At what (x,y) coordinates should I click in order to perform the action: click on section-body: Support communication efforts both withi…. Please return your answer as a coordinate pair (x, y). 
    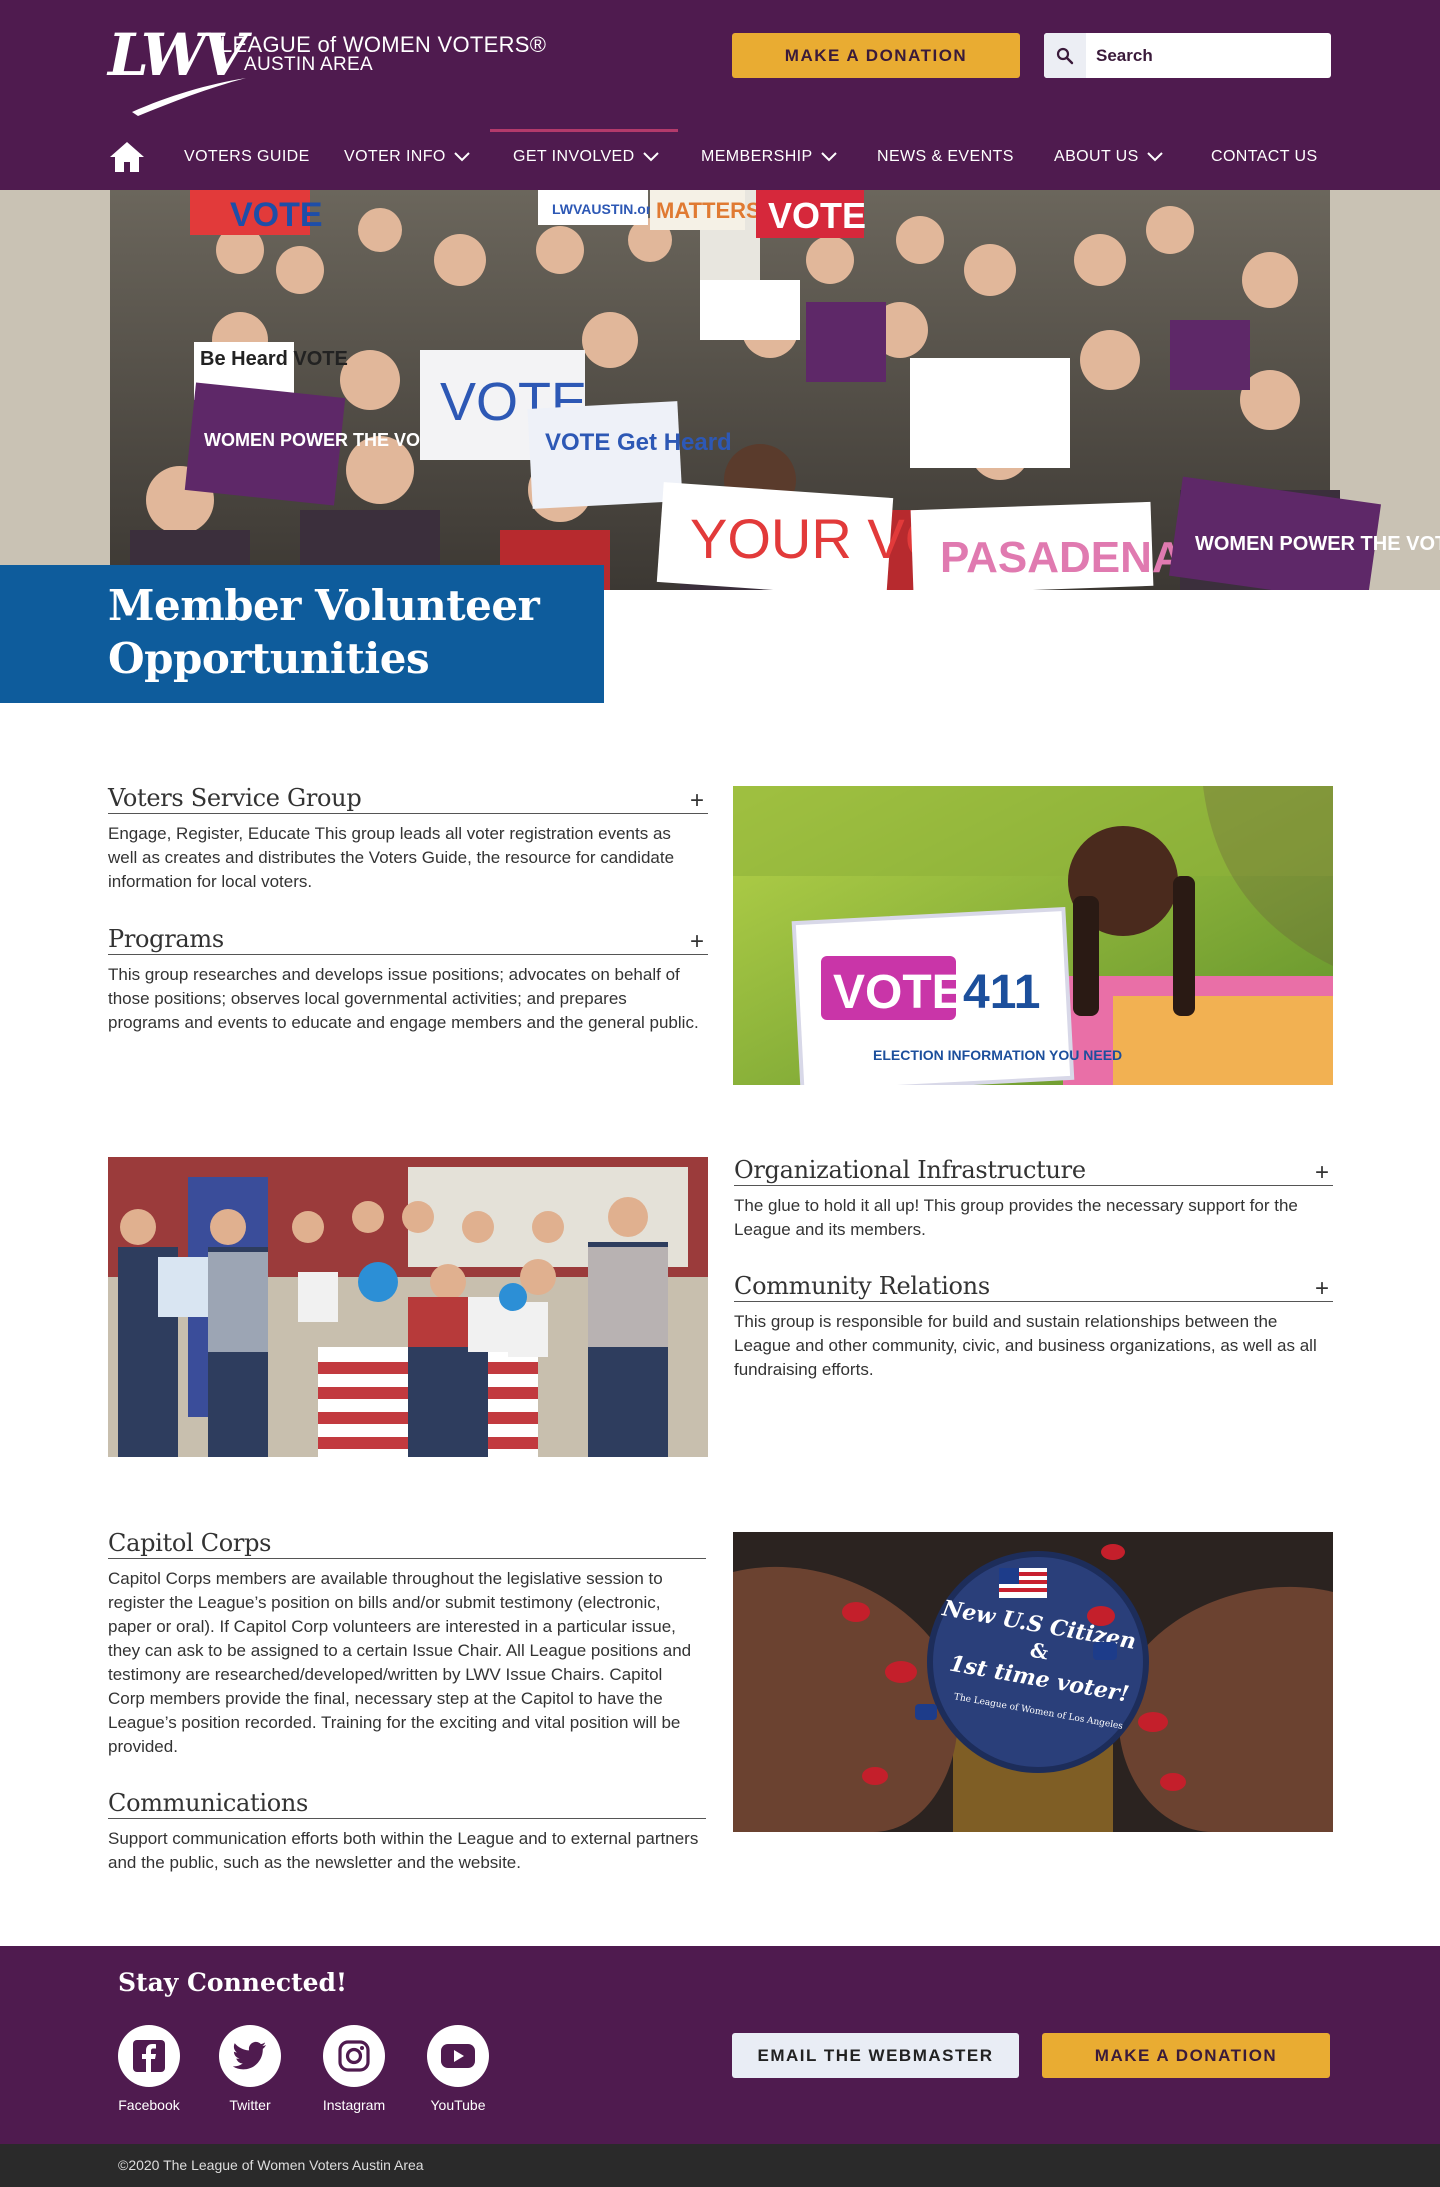
    Looking at the image, I should click on (403, 1850).